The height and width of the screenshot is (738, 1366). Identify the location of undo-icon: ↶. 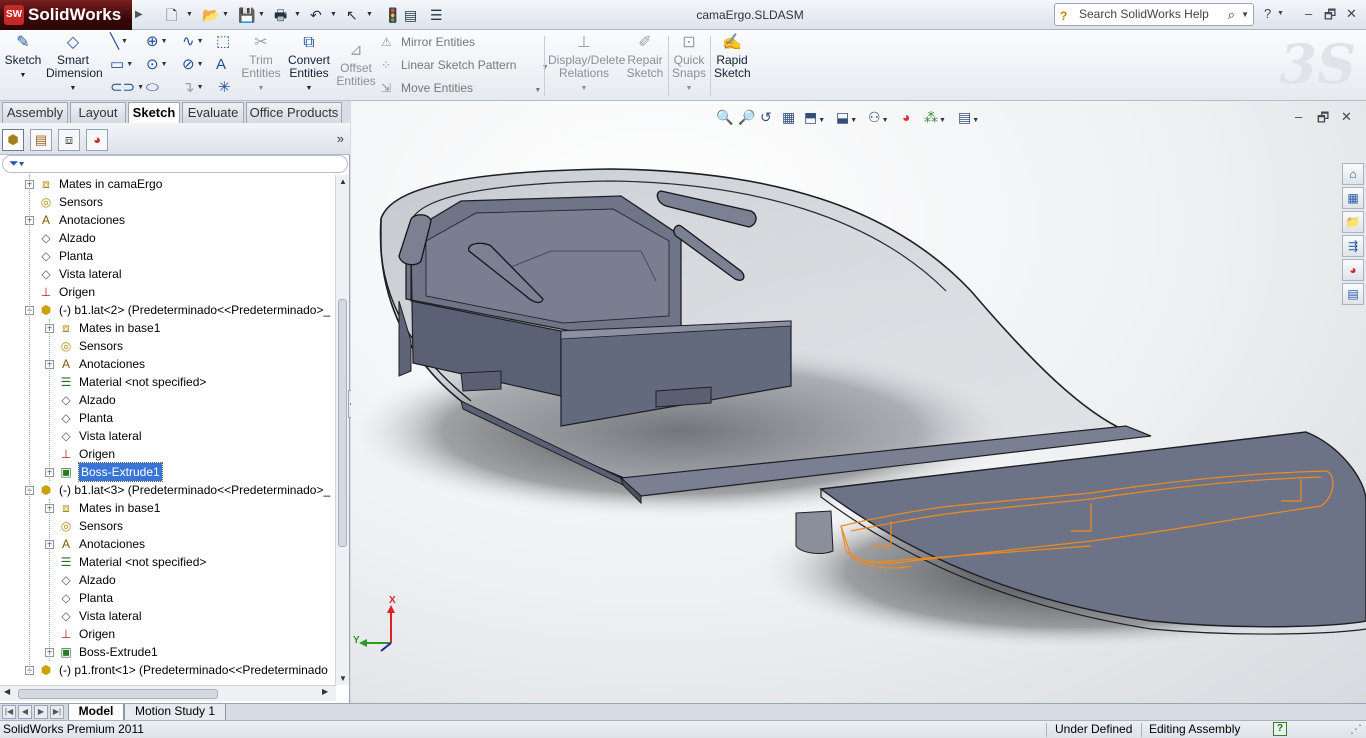
(316, 15).